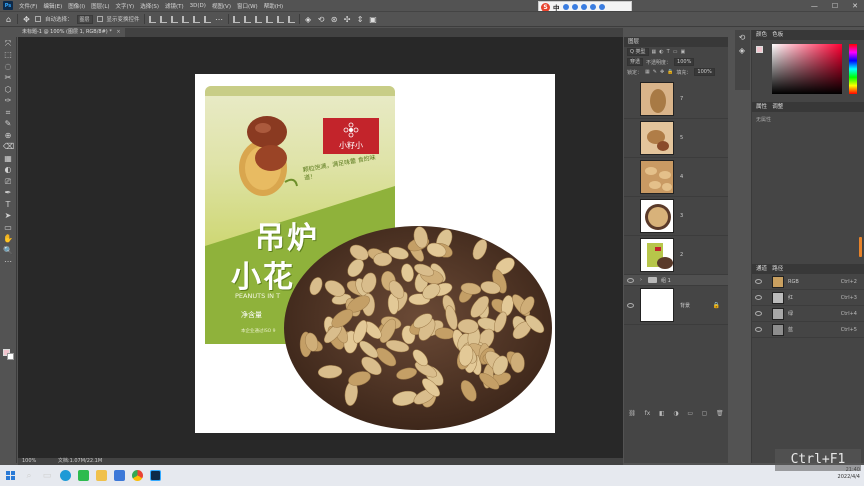  Describe the element at coordinates (247, 19) in the screenshot. I see `distribute-2-icon` at that location.